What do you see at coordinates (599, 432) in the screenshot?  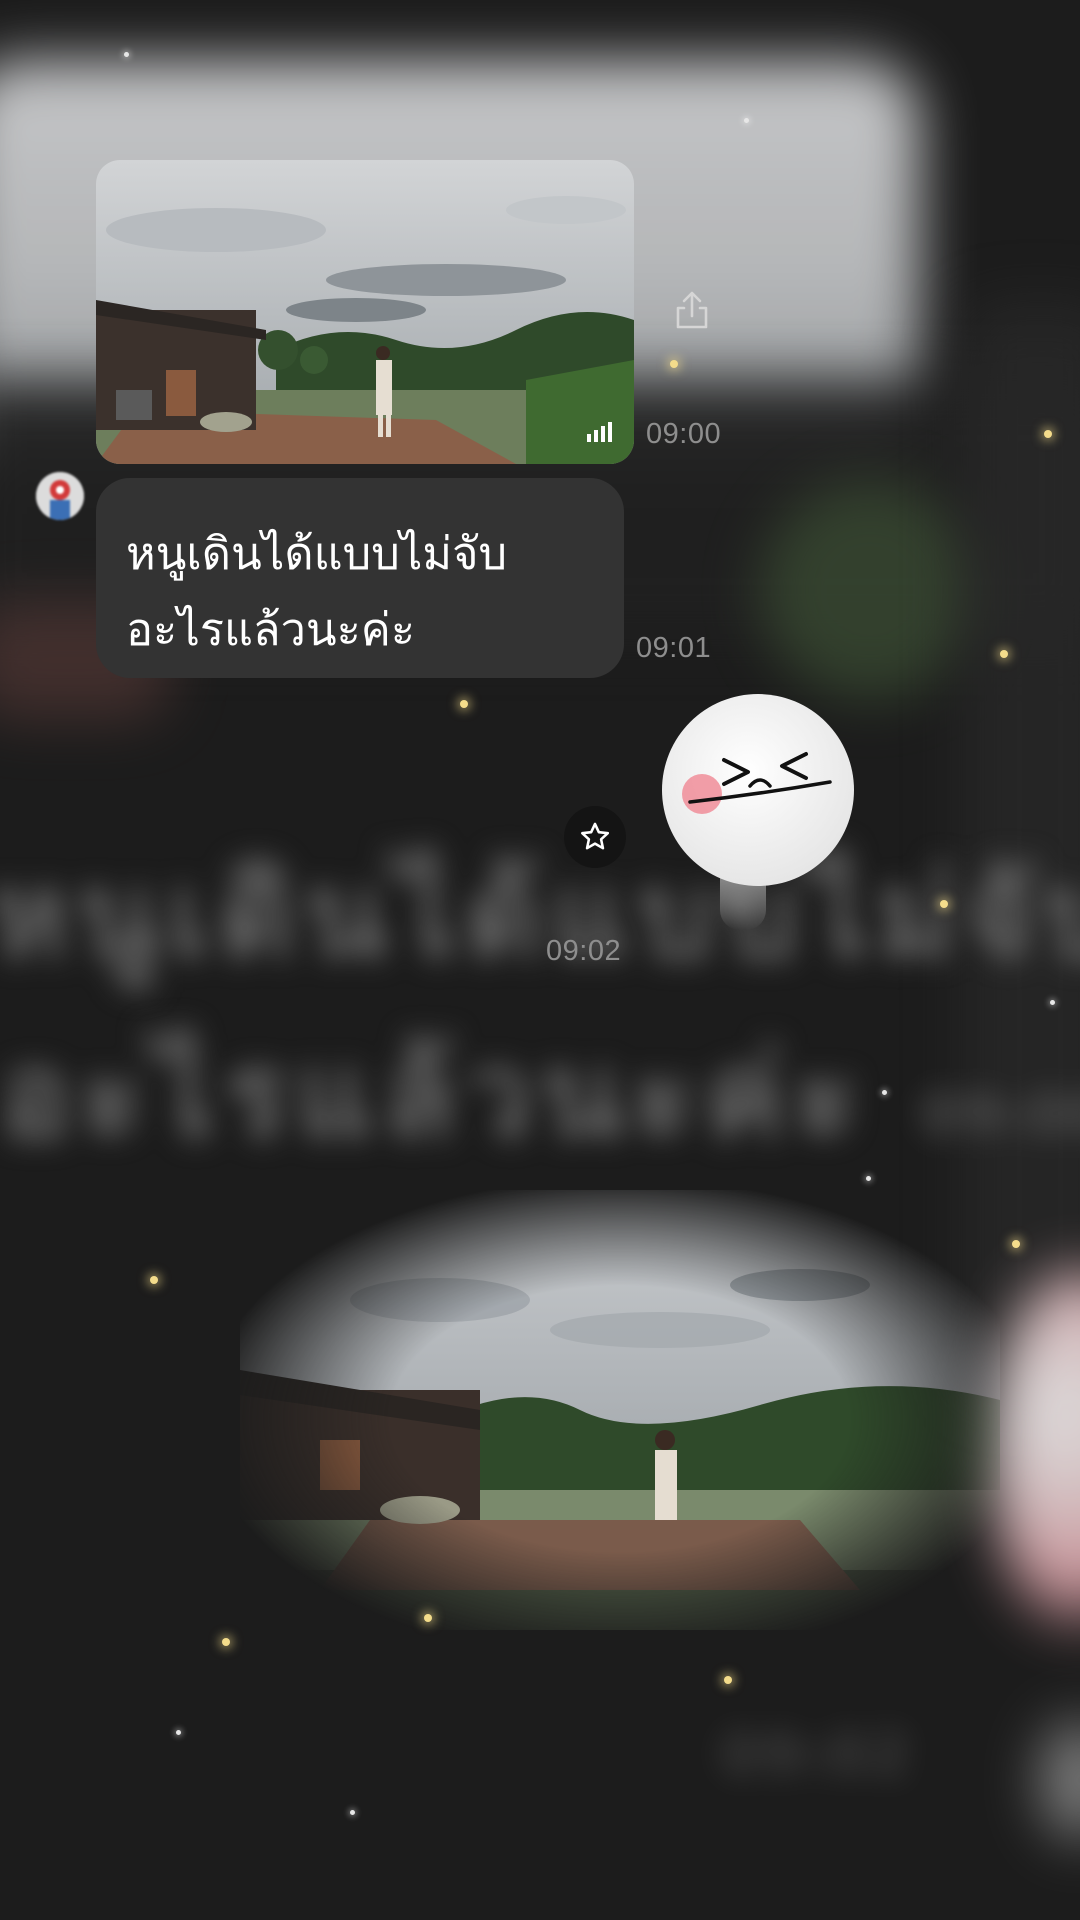 I see `signal-bars-icon` at bounding box center [599, 432].